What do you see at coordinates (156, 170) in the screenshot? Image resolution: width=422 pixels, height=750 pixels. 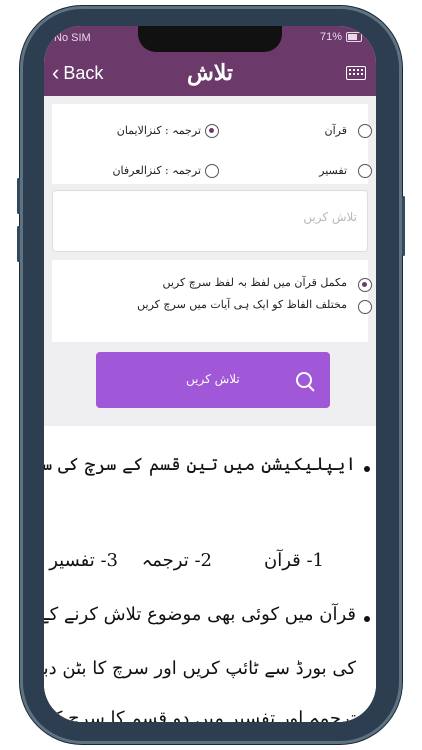 I see `scope-label-kanz-ul-irfan: ترجمہ : کنزالعرفان` at bounding box center [156, 170].